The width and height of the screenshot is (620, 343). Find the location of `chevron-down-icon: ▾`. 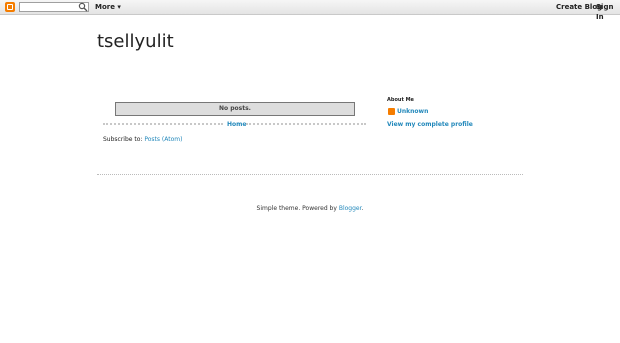

chevron-down-icon: ▾ is located at coordinates (119, 7).